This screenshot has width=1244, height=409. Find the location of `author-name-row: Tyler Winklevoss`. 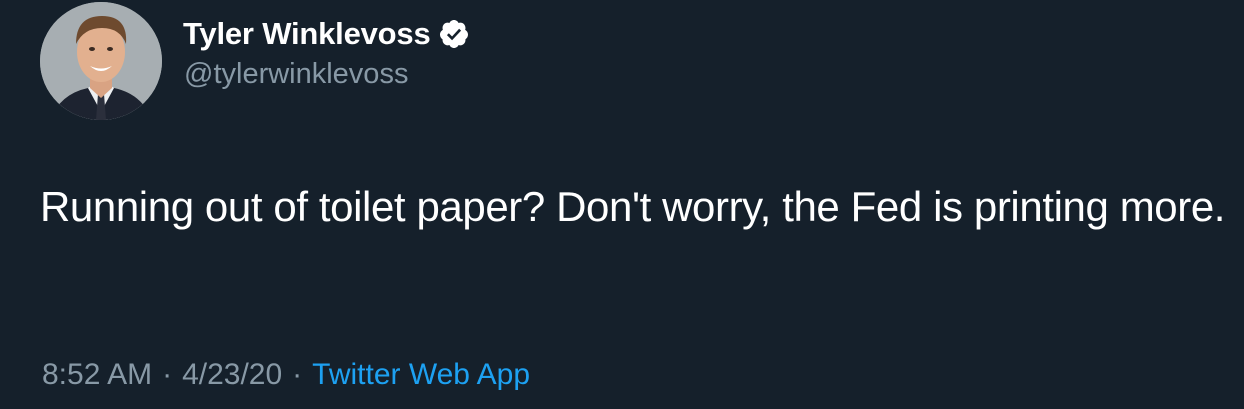

author-name-row: Tyler Winklevoss is located at coordinates (326, 34).